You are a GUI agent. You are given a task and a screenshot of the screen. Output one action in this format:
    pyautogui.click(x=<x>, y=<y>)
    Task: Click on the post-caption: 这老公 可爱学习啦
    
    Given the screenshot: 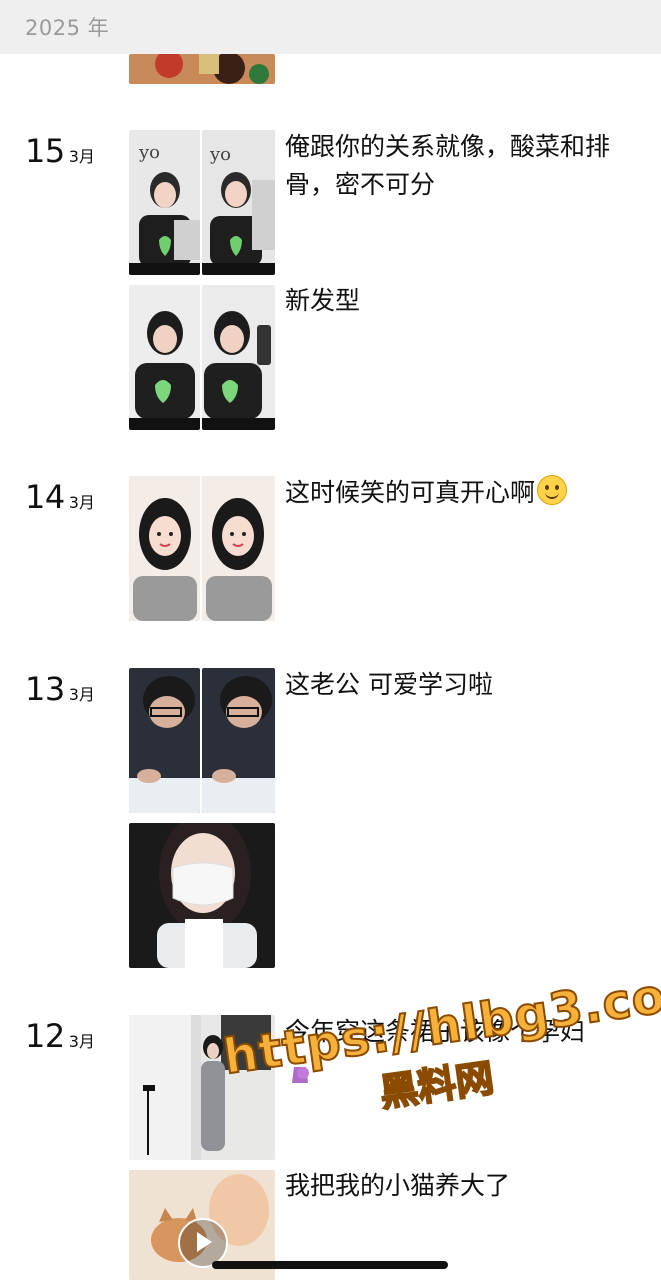 What is the action you would take?
    pyautogui.click(x=450, y=685)
    